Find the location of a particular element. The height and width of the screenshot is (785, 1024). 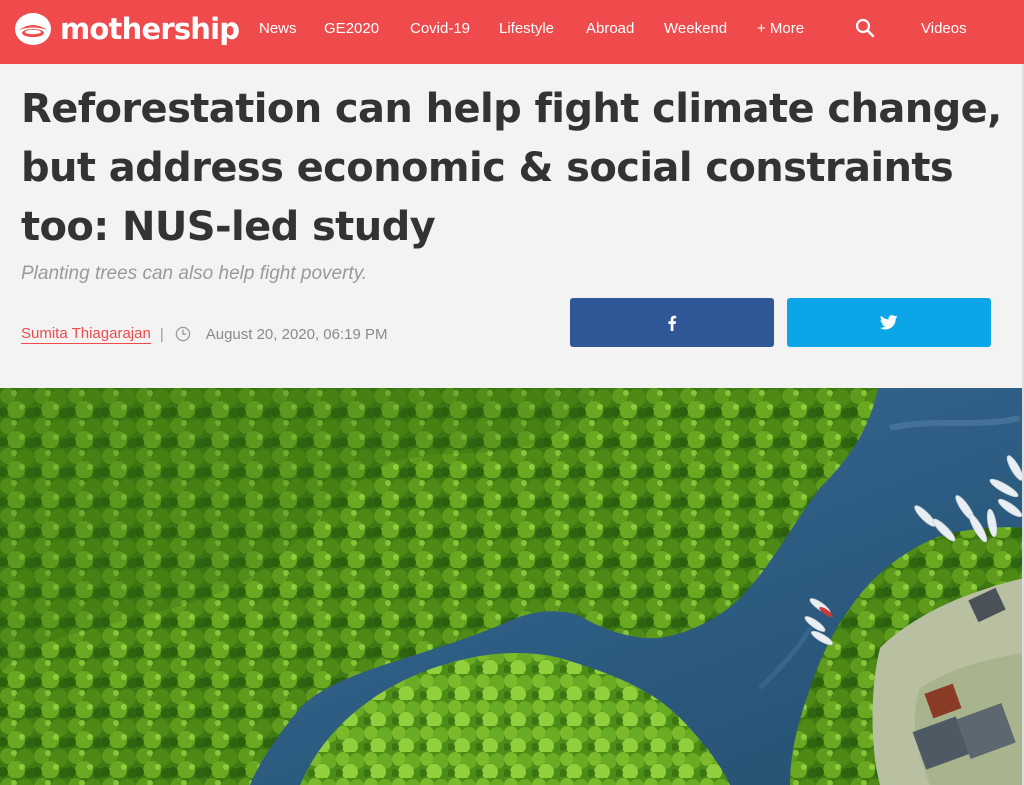

nav-item-weekend: Weekend is located at coordinates (695, 32).